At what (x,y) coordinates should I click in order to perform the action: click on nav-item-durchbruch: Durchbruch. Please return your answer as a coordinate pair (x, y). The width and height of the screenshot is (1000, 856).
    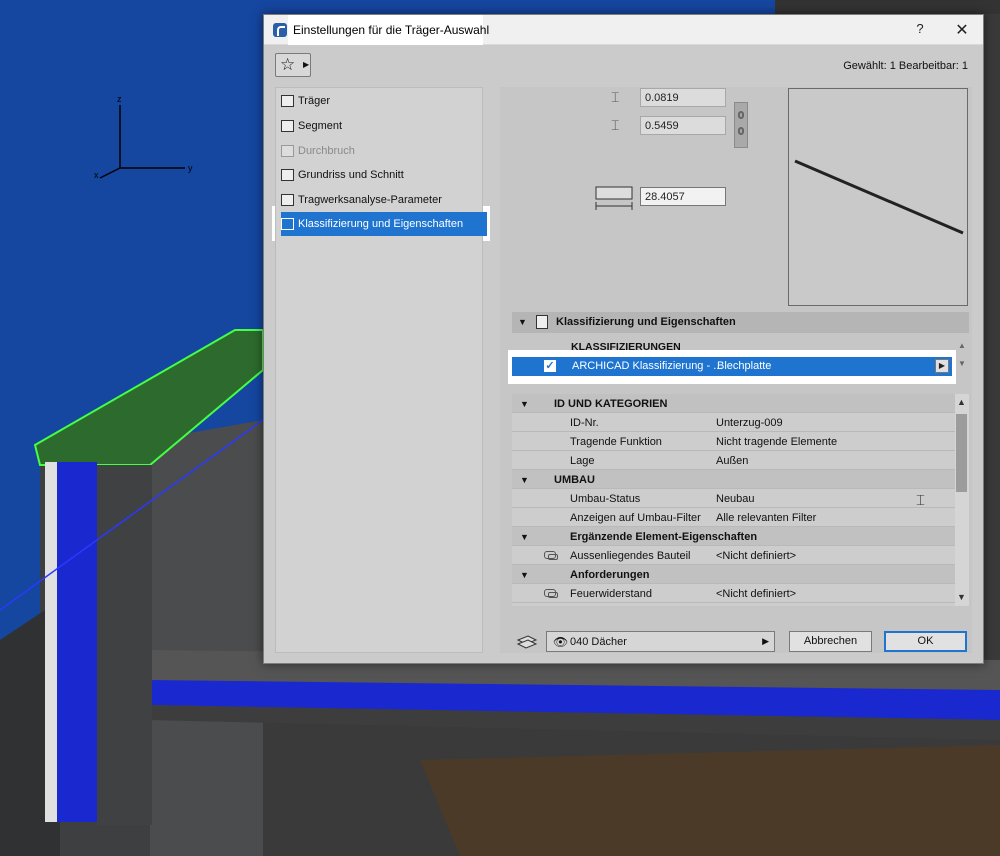
    Looking at the image, I should click on (379, 151).